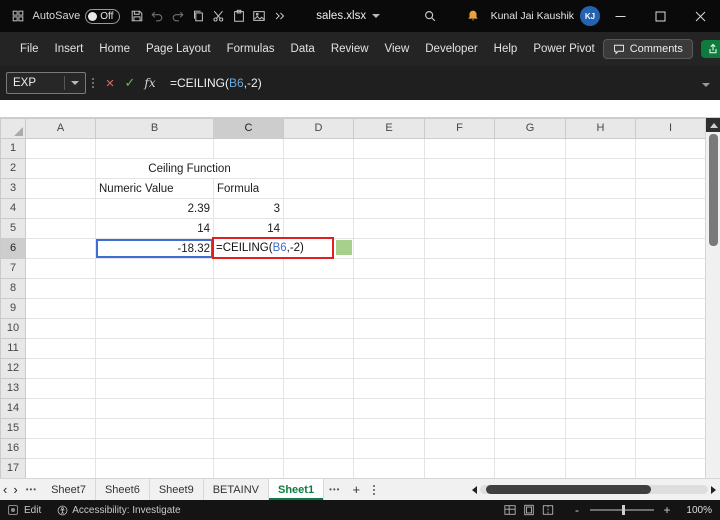  Describe the element at coordinates (154, 128) in the screenshot. I see `column-header-B: B` at that location.